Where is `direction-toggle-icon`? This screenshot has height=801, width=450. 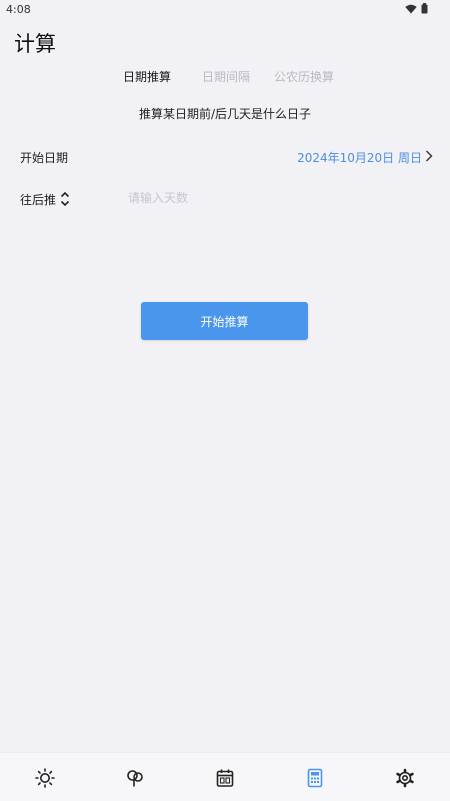
direction-toggle-icon is located at coordinates (65, 199).